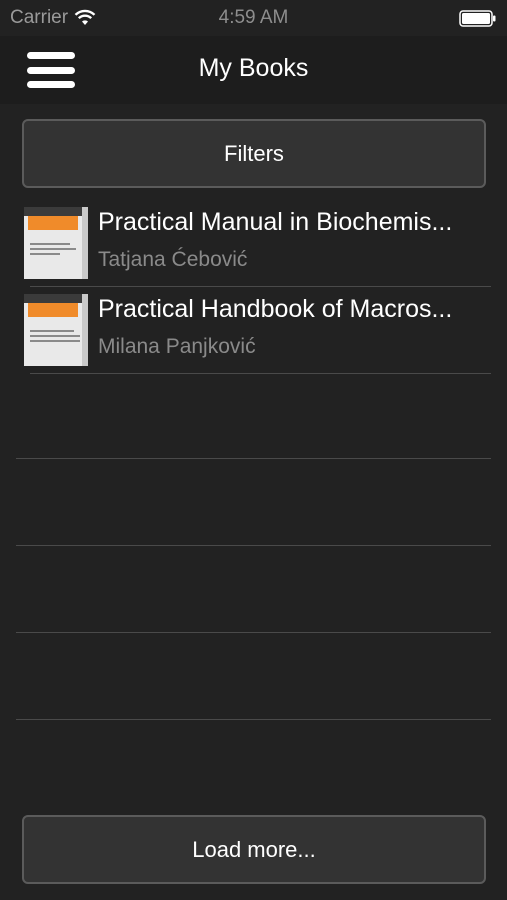 The width and height of the screenshot is (507, 900). I want to click on navigation-bar: My Books, so click(253, 70).